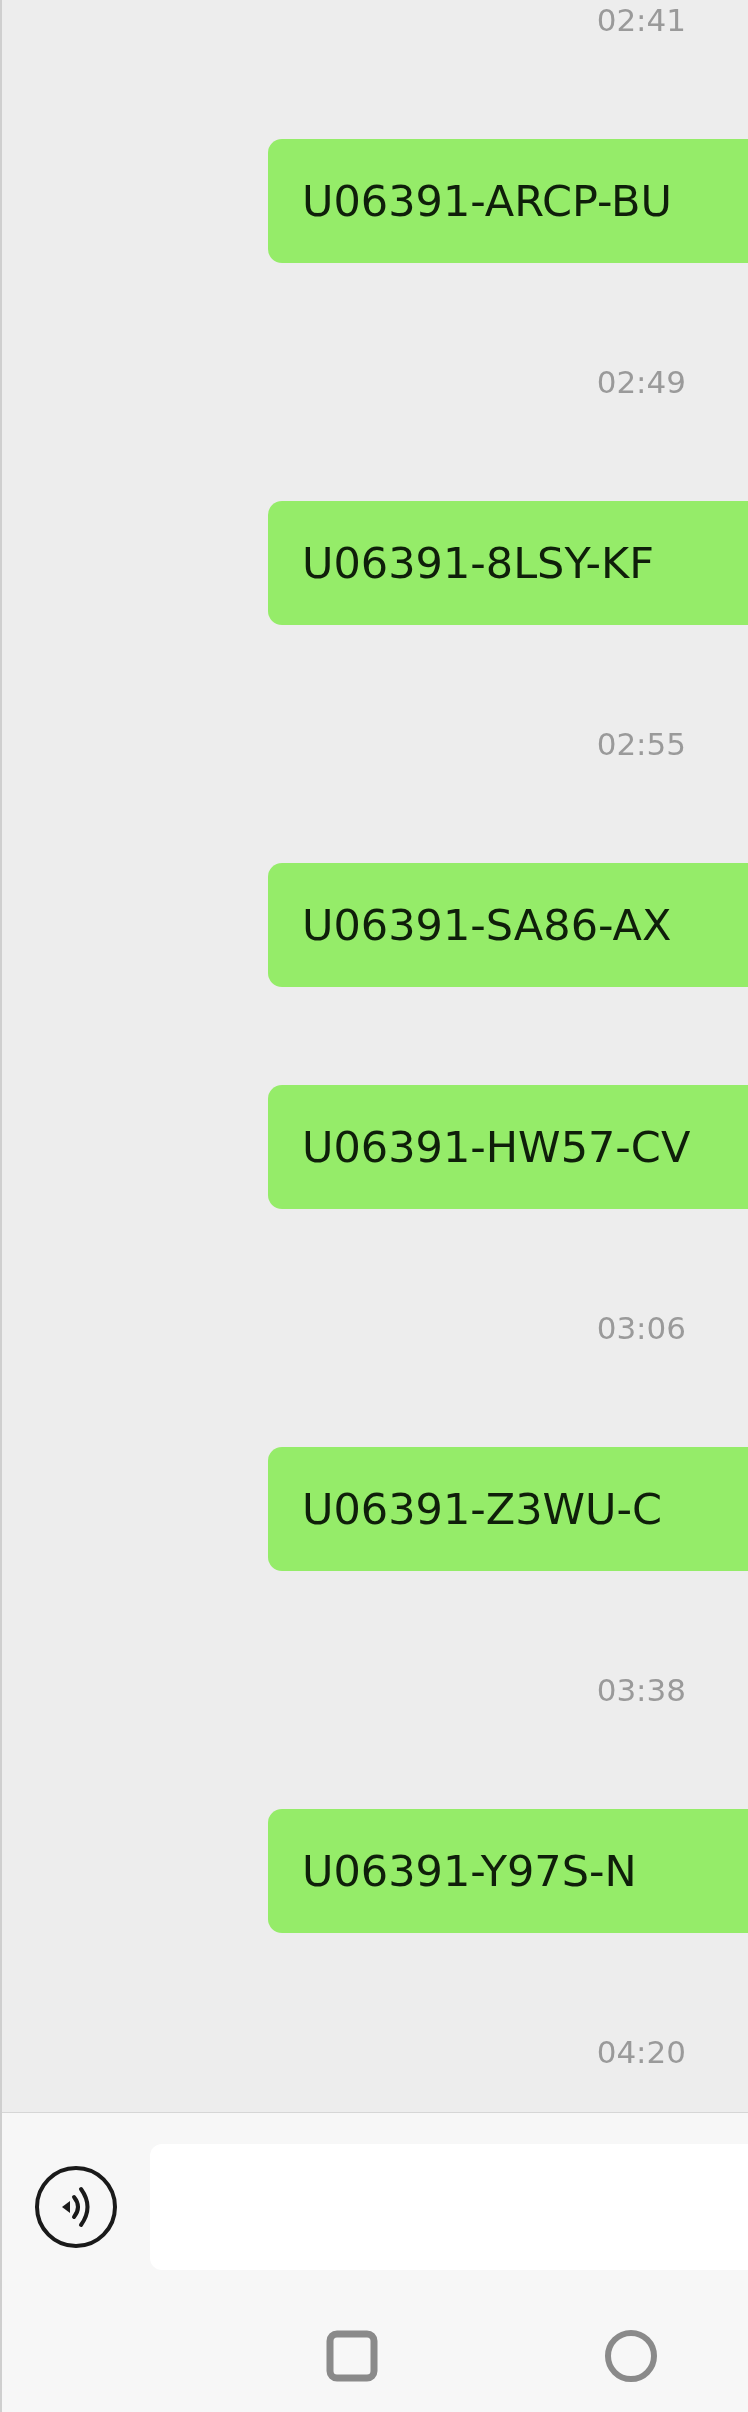 The width and height of the screenshot is (748, 2412). I want to click on voice-icon, so click(76, 2206).